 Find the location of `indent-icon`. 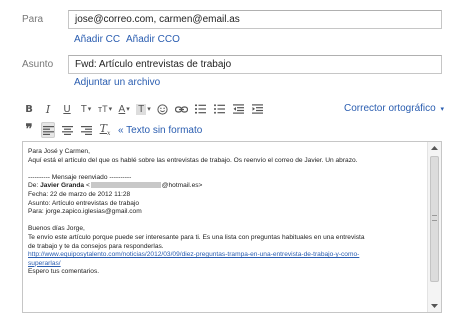

indent-icon is located at coordinates (258, 109).